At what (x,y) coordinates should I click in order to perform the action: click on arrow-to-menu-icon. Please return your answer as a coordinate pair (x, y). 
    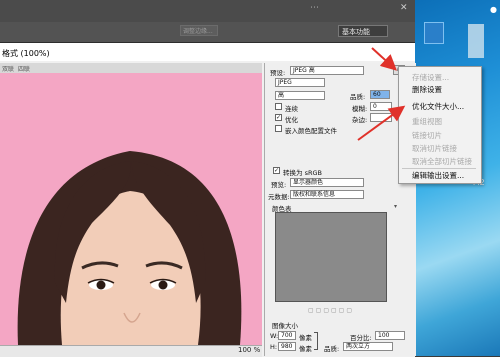
    Looking at the image, I should click on (384, 59).